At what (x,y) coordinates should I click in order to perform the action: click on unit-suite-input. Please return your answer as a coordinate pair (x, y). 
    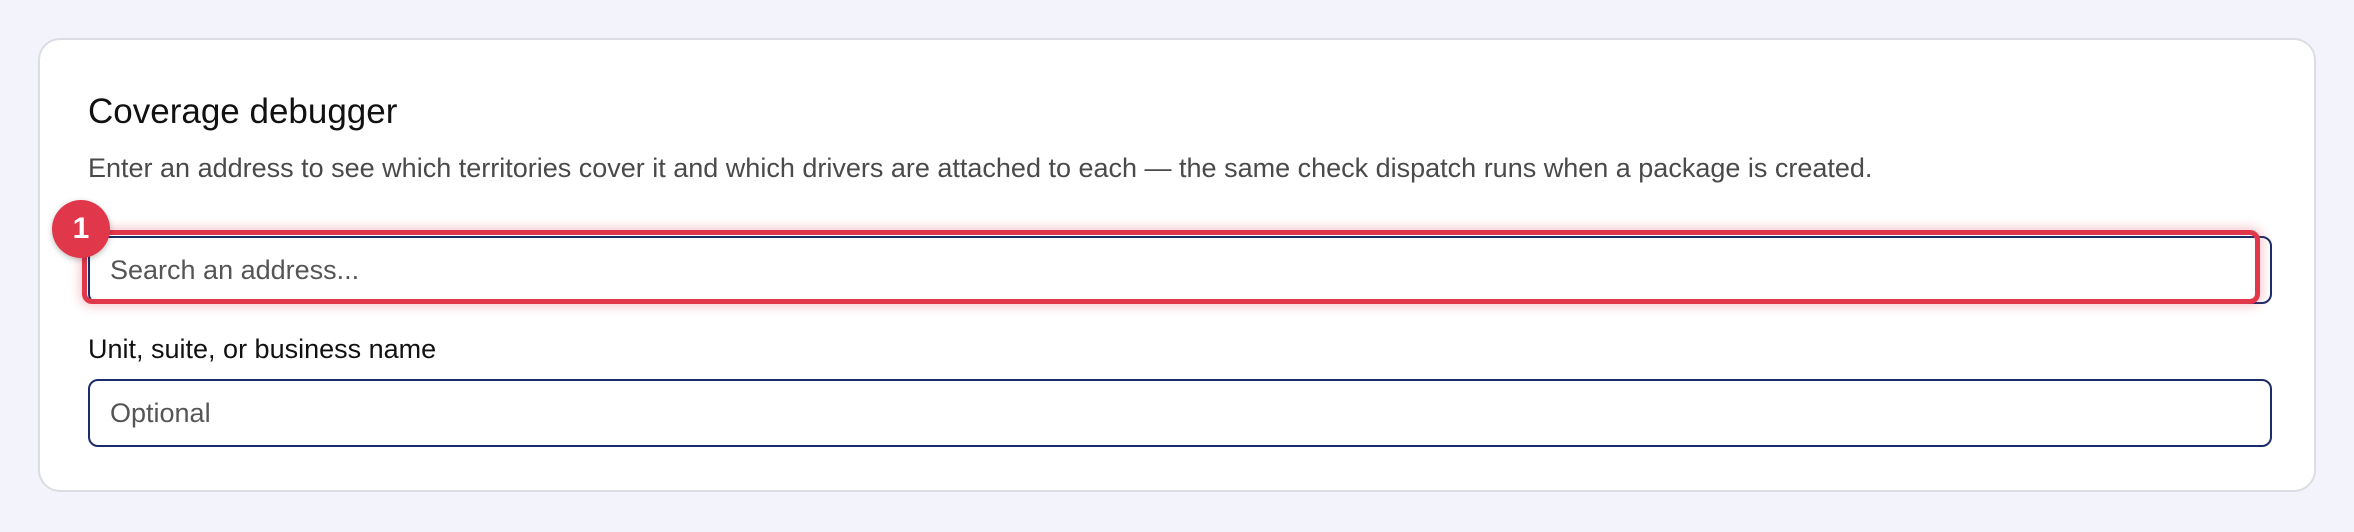
    Looking at the image, I should click on (1180, 413).